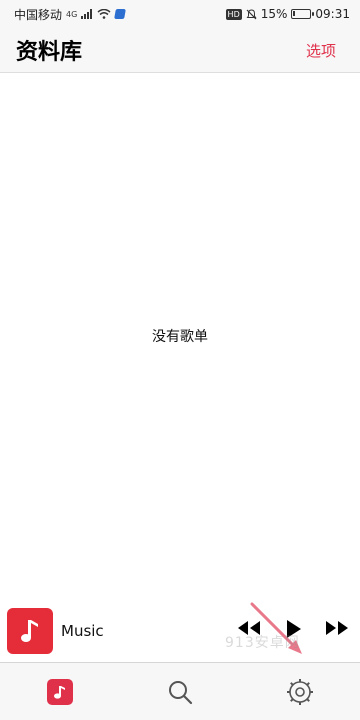 The width and height of the screenshot is (360, 720). What do you see at coordinates (303, 14) in the screenshot?
I see `battery-icon` at bounding box center [303, 14].